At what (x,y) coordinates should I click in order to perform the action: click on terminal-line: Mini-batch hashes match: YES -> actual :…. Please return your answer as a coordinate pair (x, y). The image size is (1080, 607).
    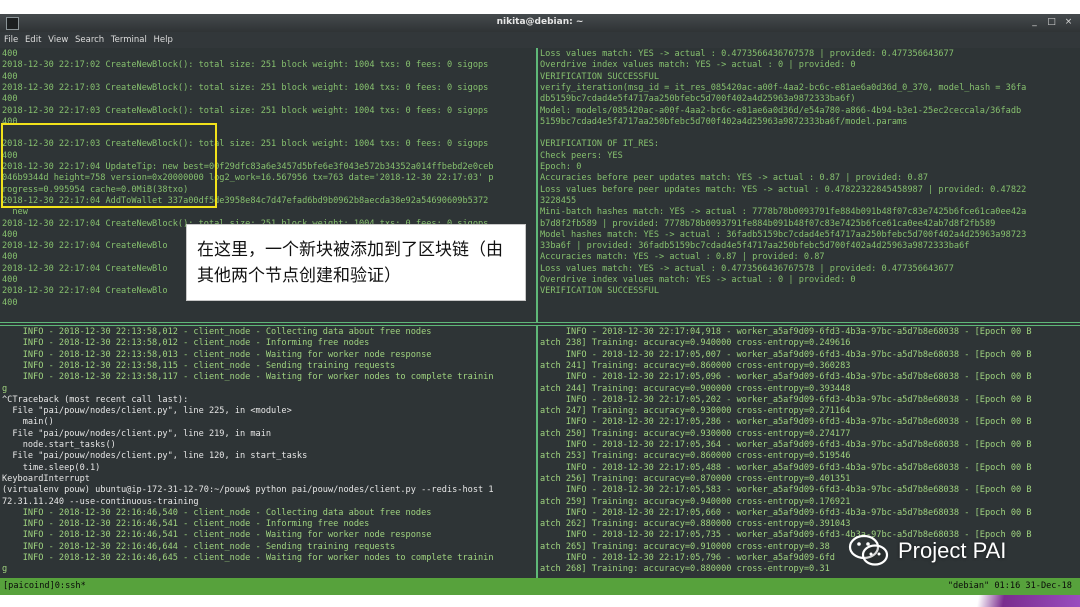
    Looking at the image, I should click on (783, 212).